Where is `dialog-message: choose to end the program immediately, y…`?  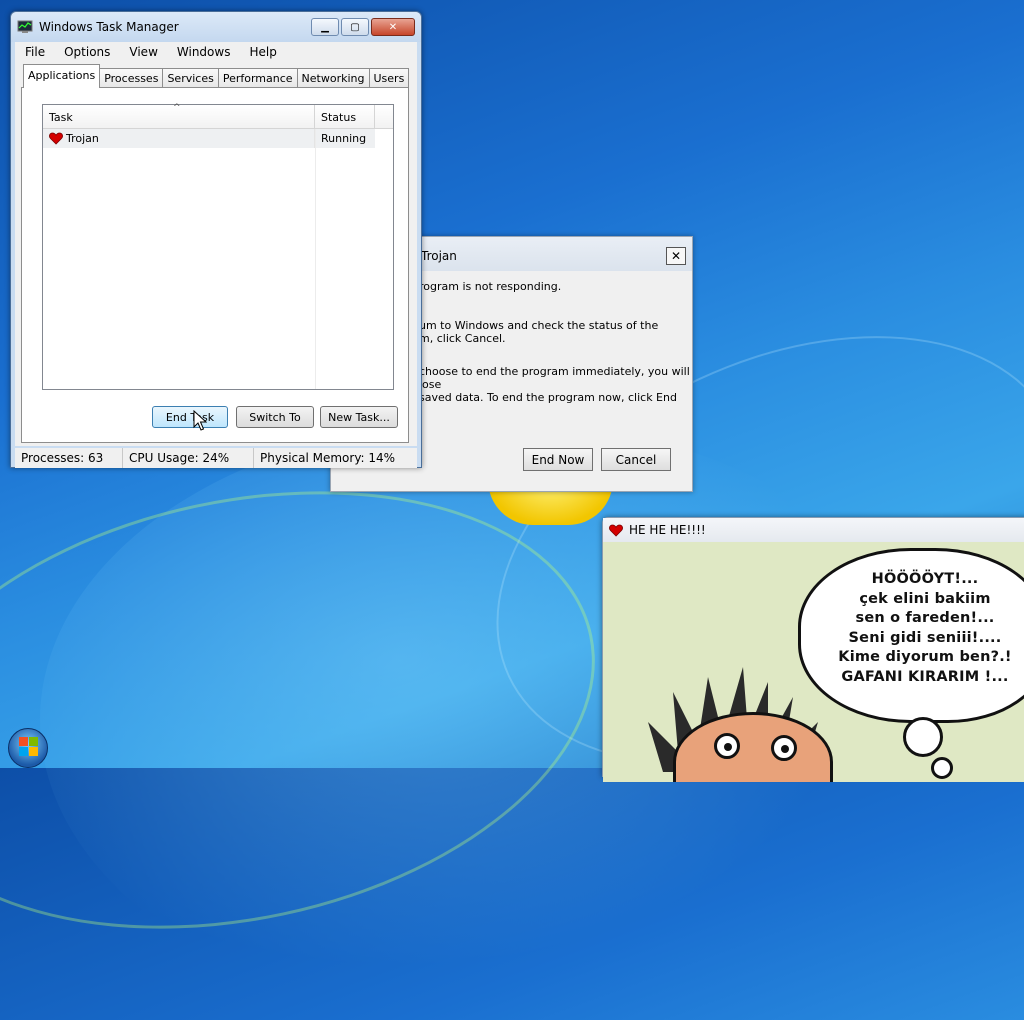 dialog-message: choose to end the program immediately, y… is located at coordinates (554, 384).